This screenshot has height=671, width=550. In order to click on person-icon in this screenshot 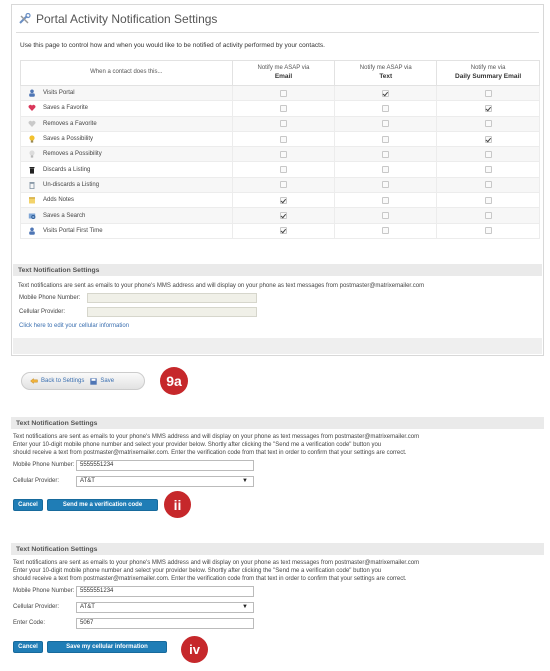, I will do `click(32, 93)`.